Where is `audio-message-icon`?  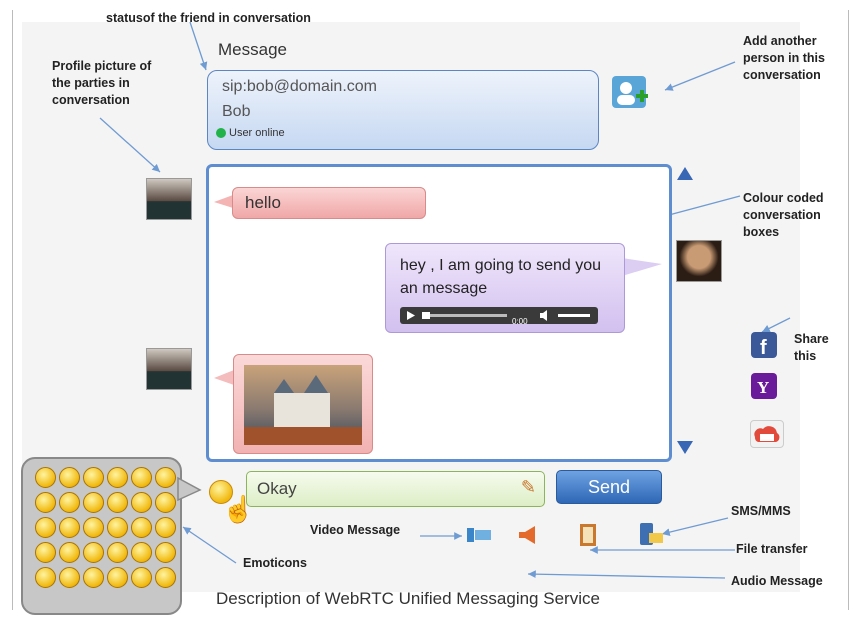 audio-message-icon is located at coordinates (528, 535).